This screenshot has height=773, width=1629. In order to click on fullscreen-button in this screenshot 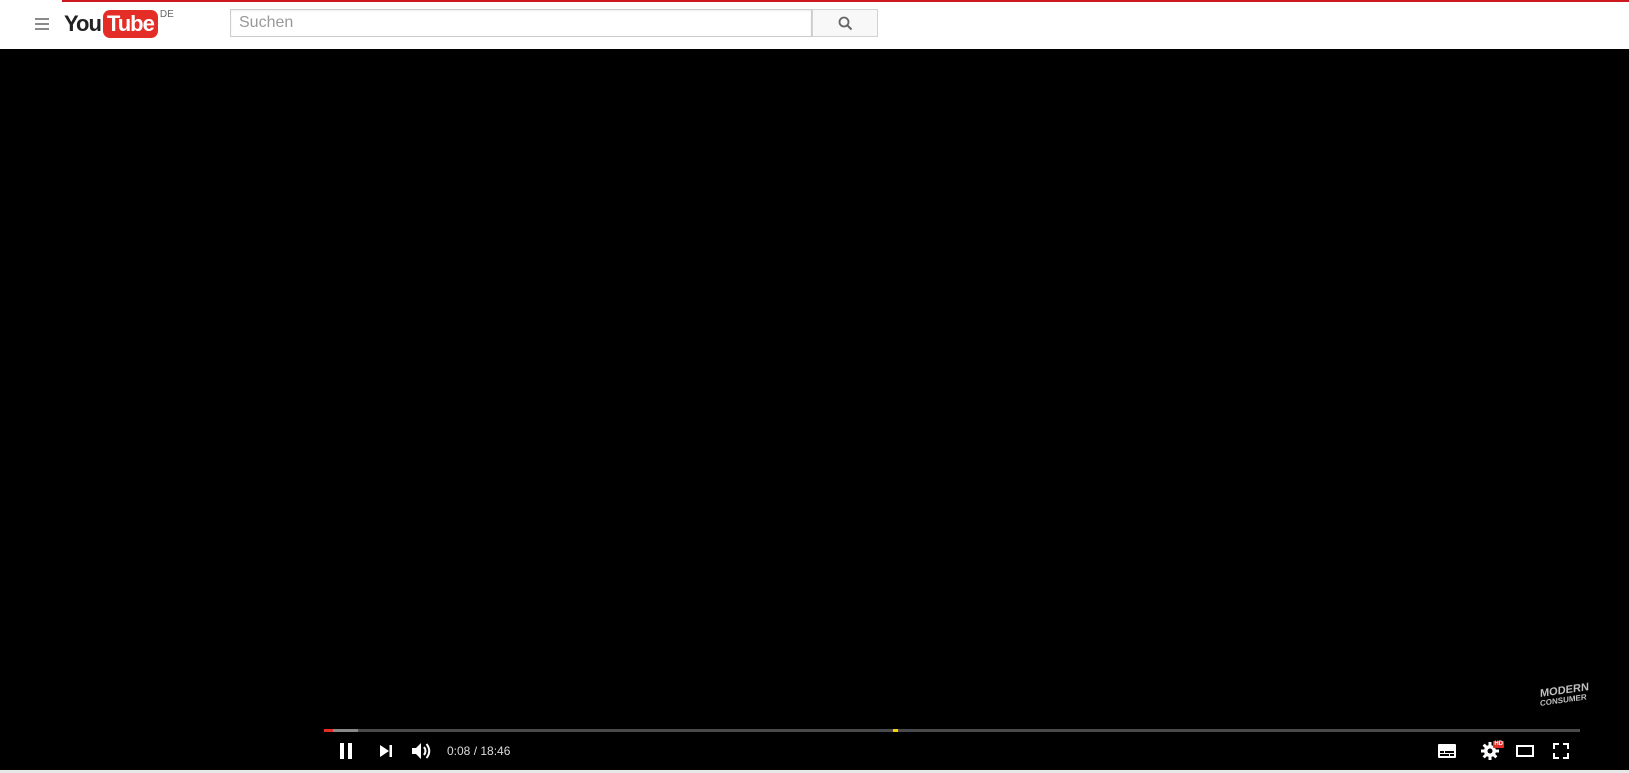, I will do `click(1561, 751)`.